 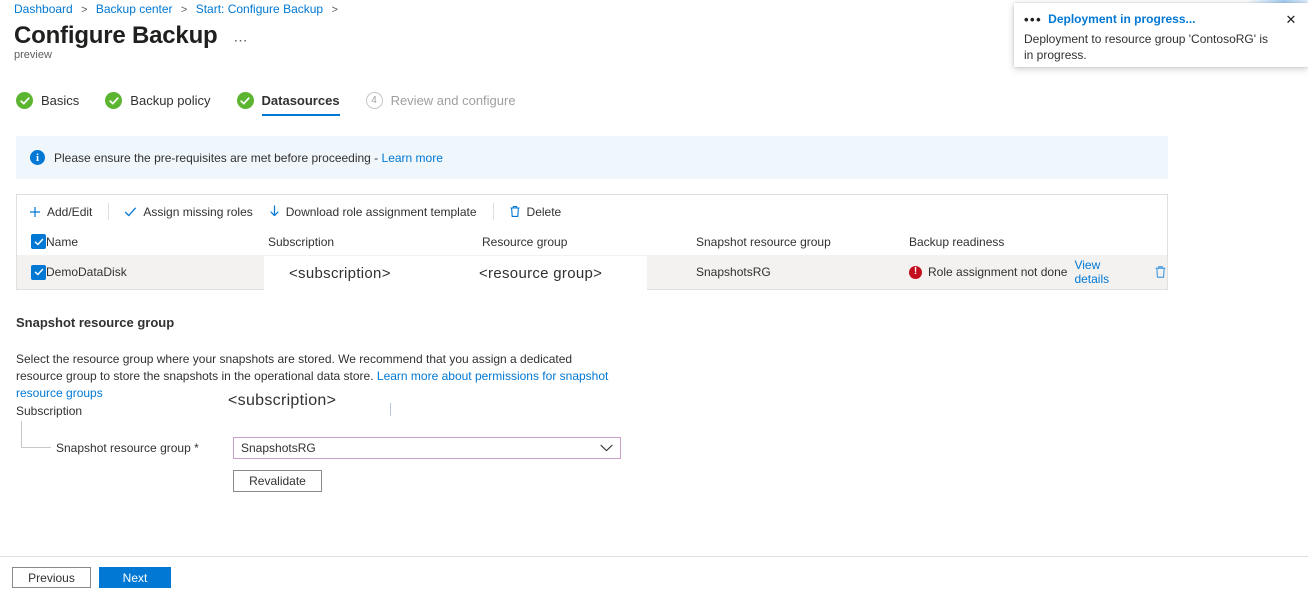 I want to click on view-details-link: View details, so click(x=1106, y=272).